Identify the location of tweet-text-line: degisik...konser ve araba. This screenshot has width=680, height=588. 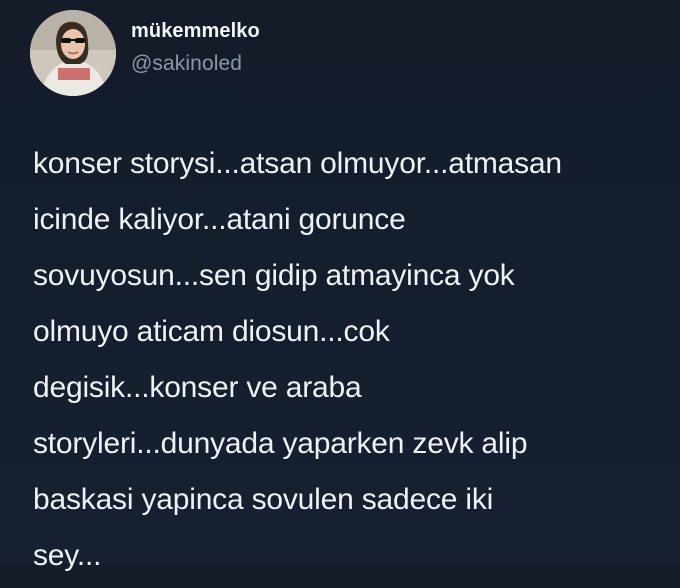
(197, 387).